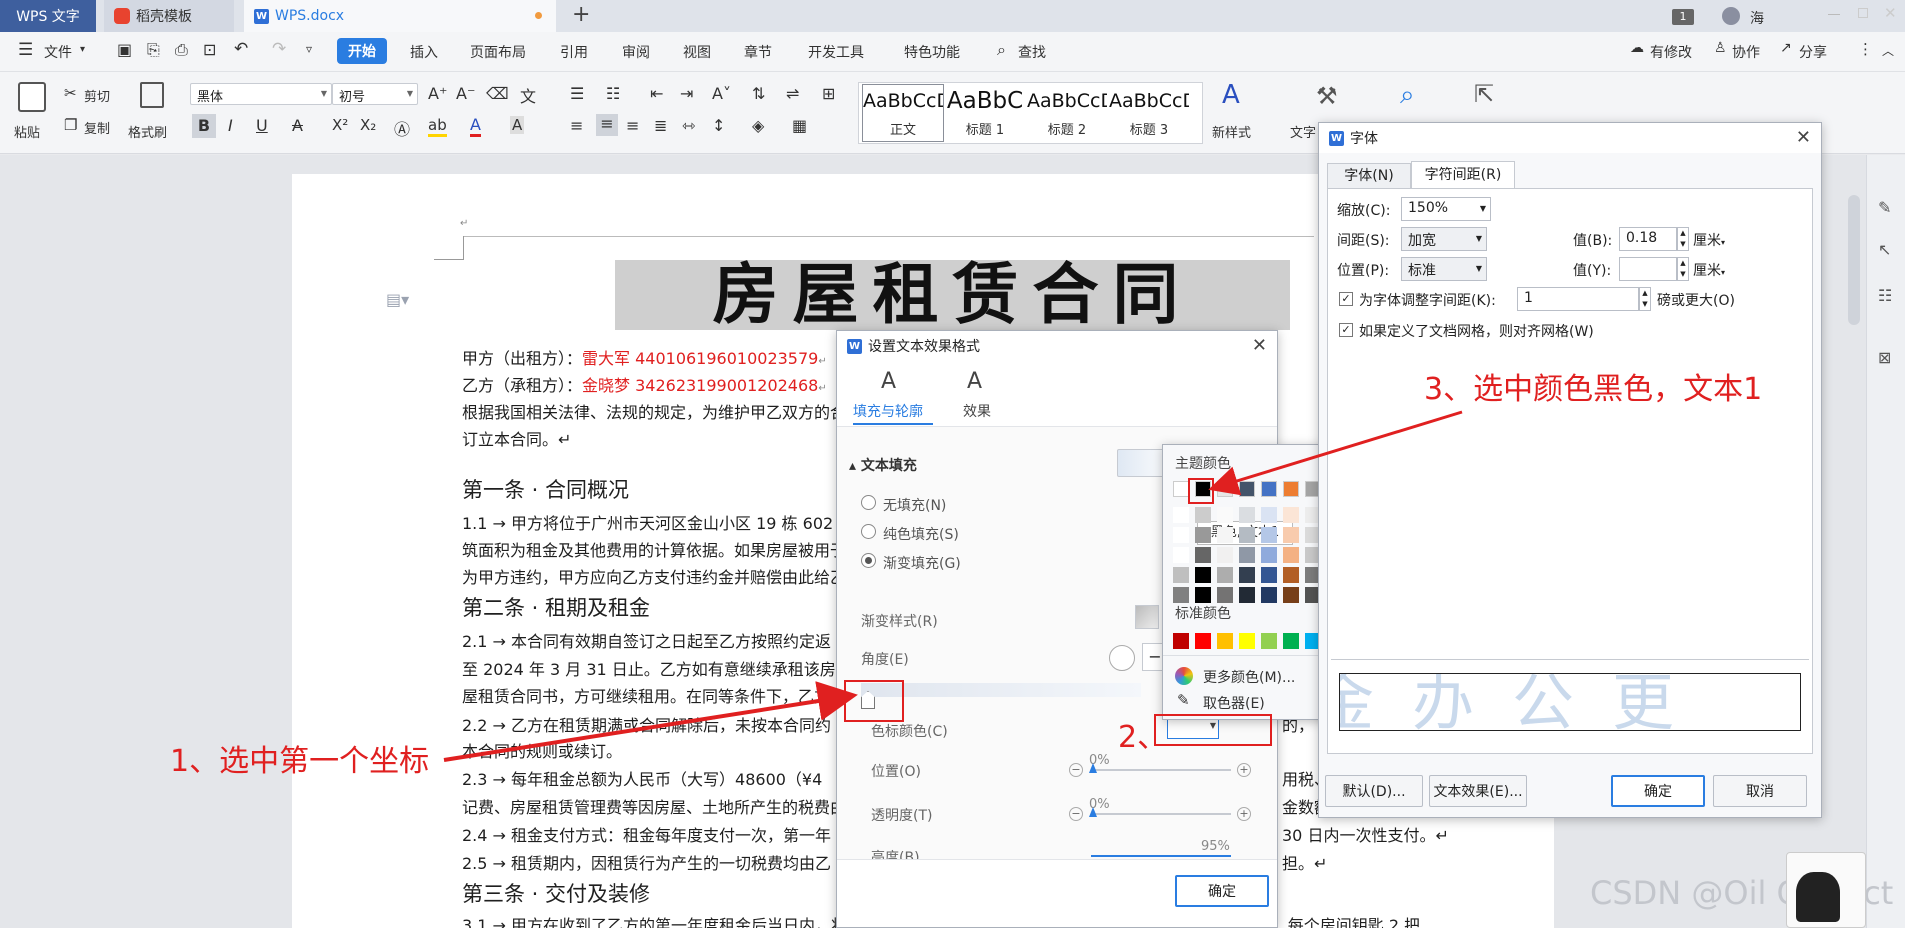 This screenshot has height=928, width=1905. I want to click on annotation-step3: 3、选中颜色黑色，文本1, so click(1593, 386).